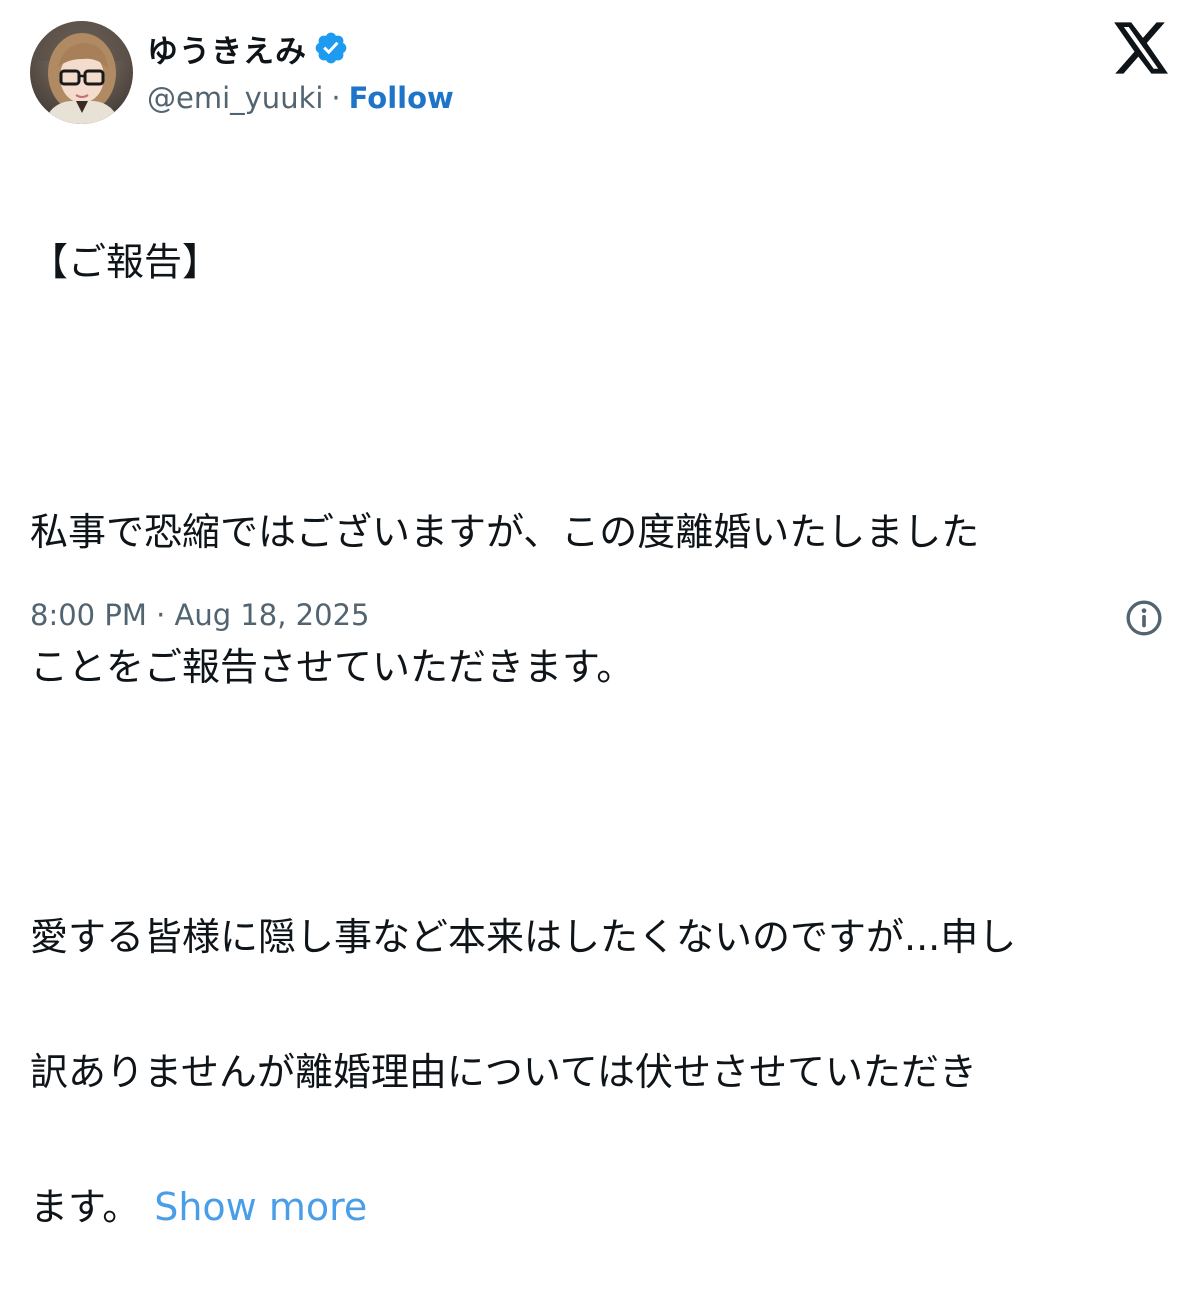 The image size is (1200, 1316). What do you see at coordinates (331, 48) in the screenshot?
I see `verified-badge-icon` at bounding box center [331, 48].